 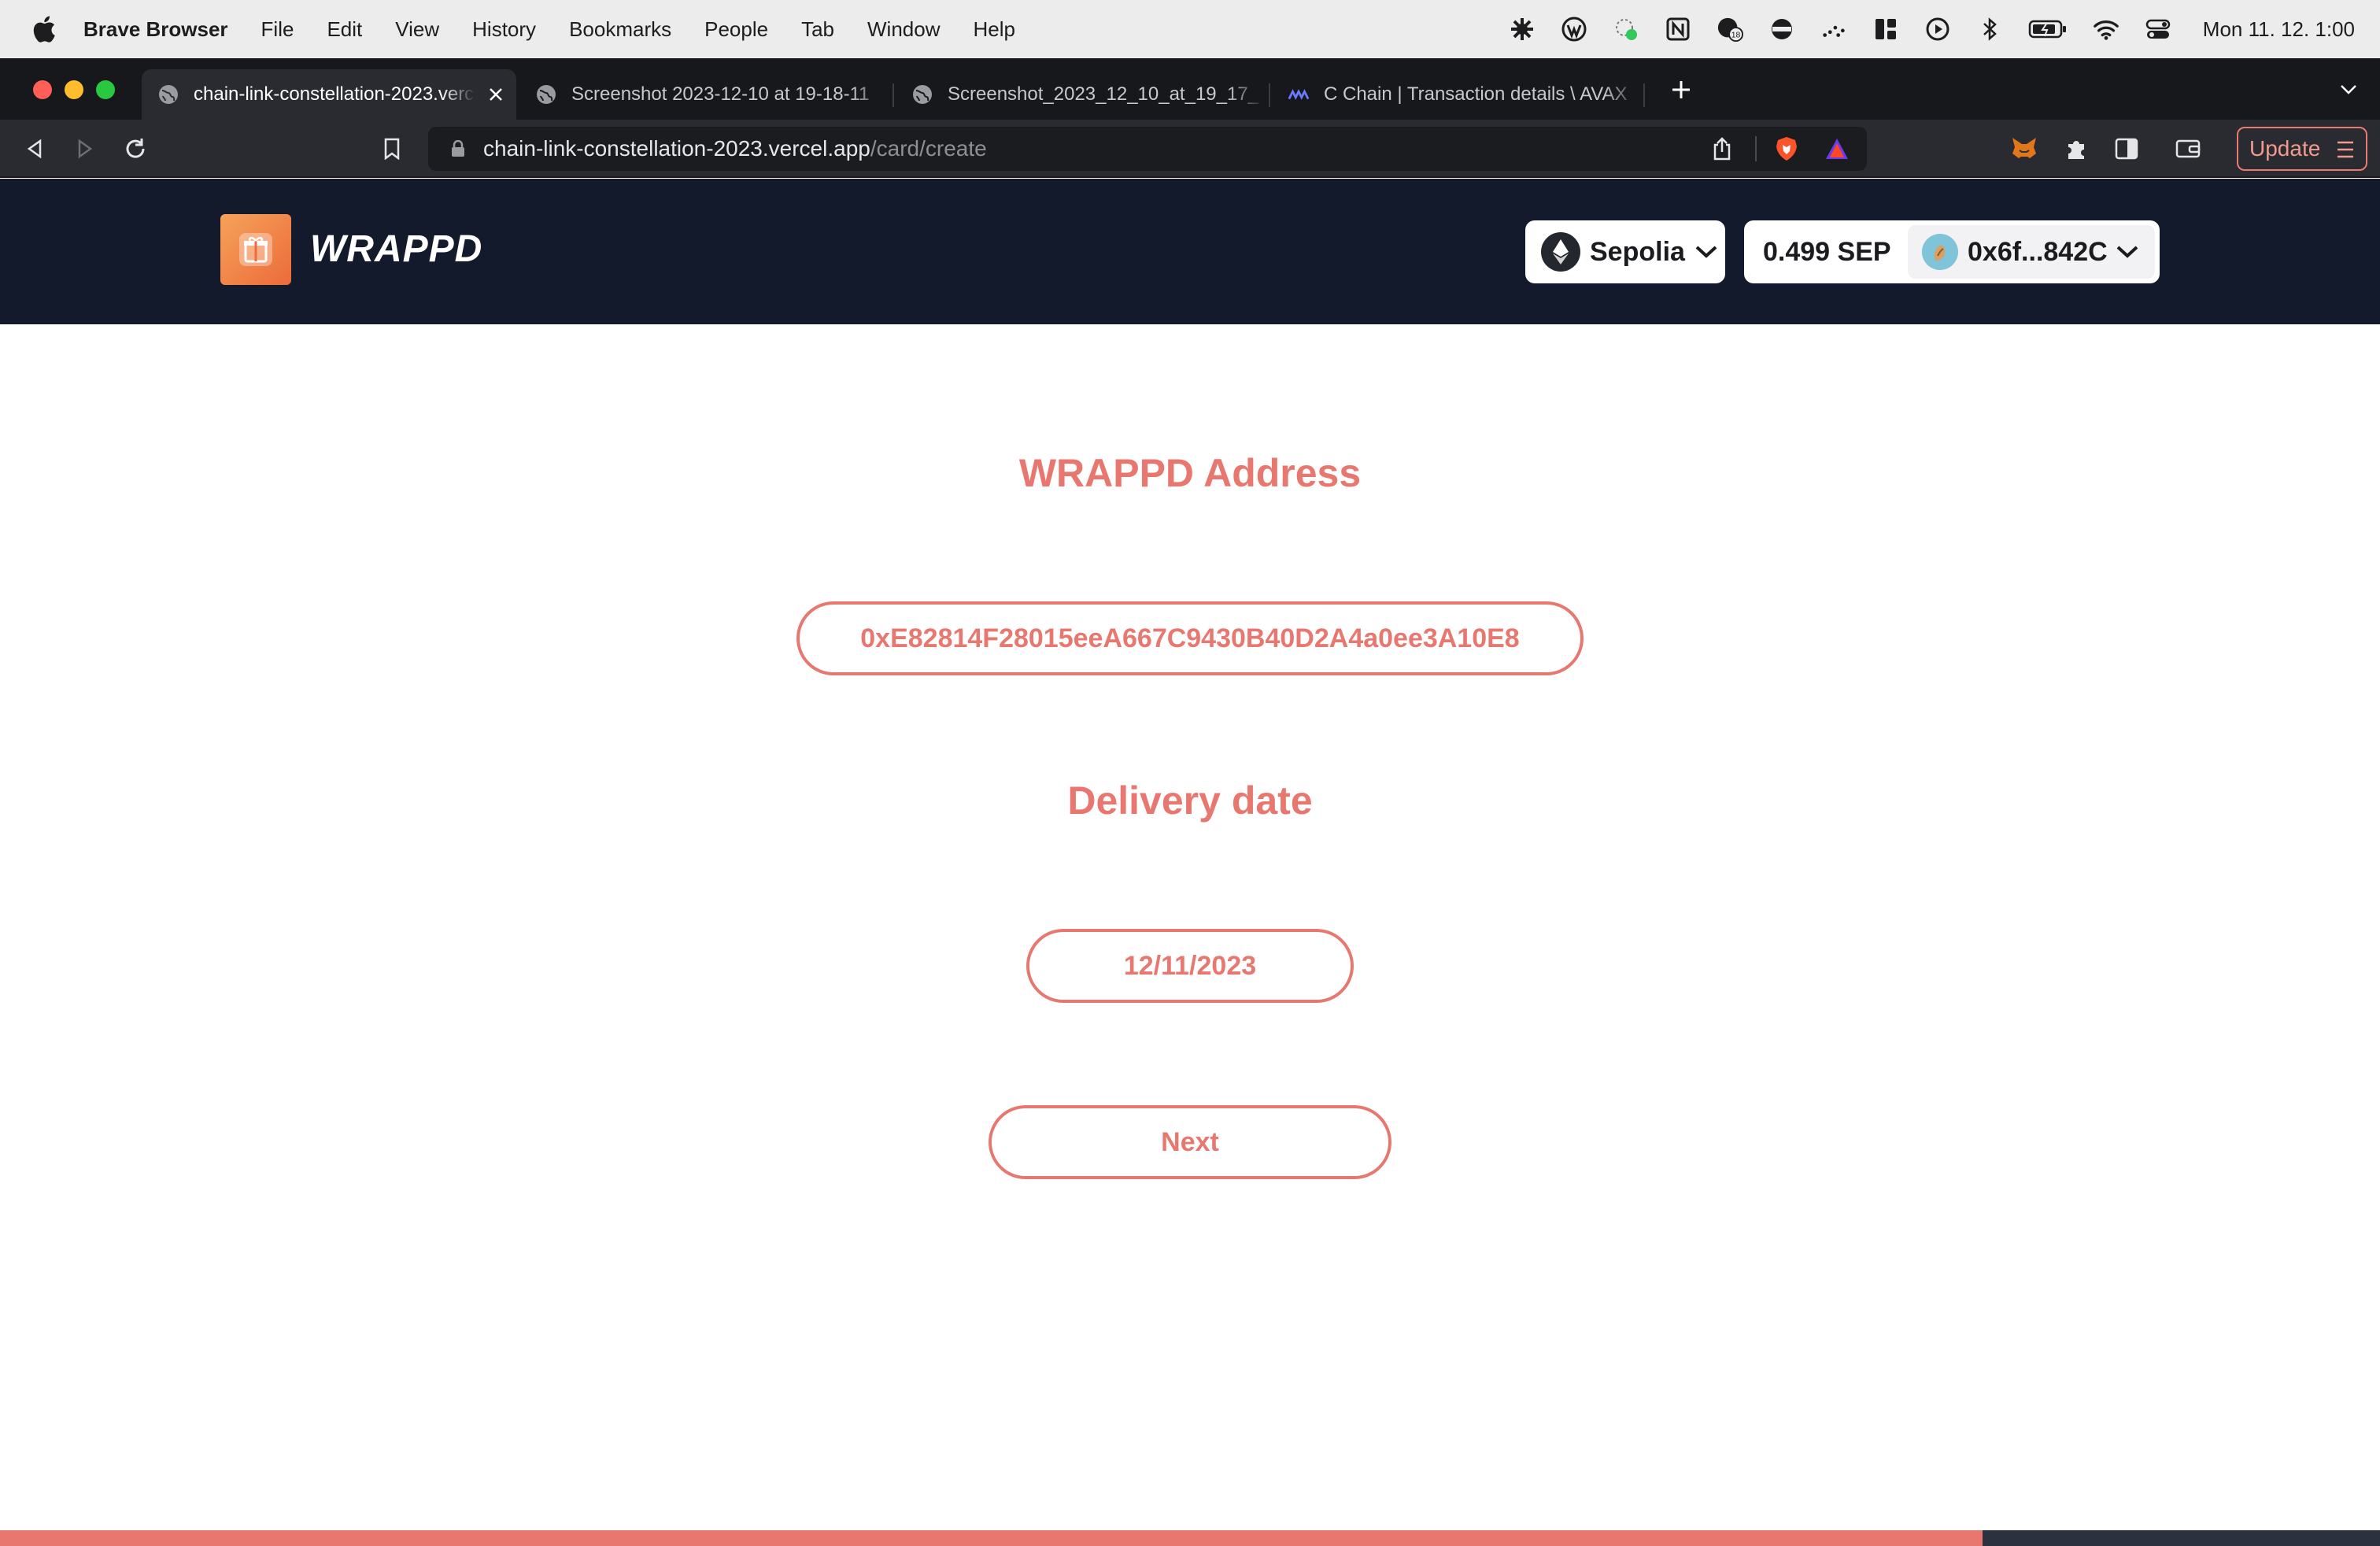 I want to click on menu-app-name: Brave Browser, so click(x=155, y=29).